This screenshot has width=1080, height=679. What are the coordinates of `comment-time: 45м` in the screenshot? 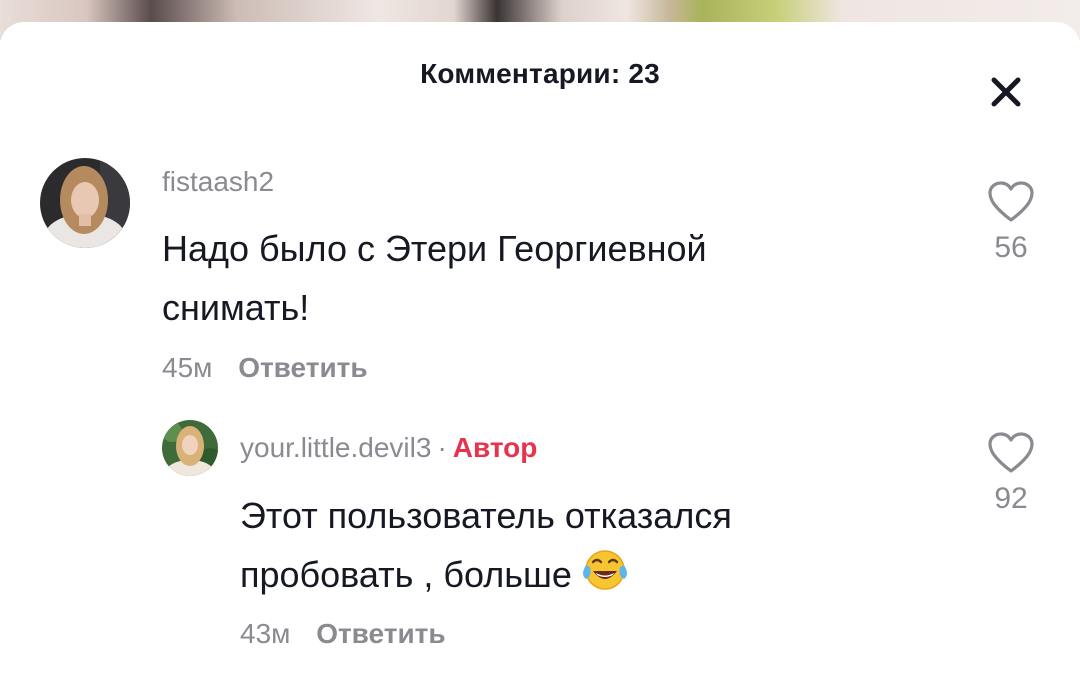 It's located at (187, 367).